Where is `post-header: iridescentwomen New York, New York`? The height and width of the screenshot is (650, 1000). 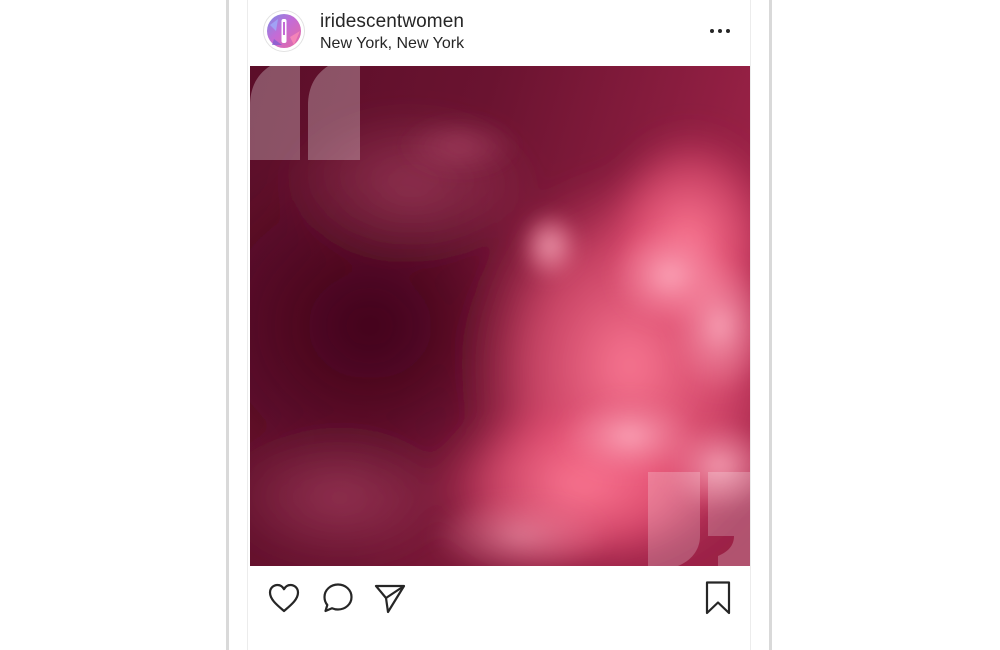 post-header: iridescentwomen New York, New York is located at coordinates (500, 33).